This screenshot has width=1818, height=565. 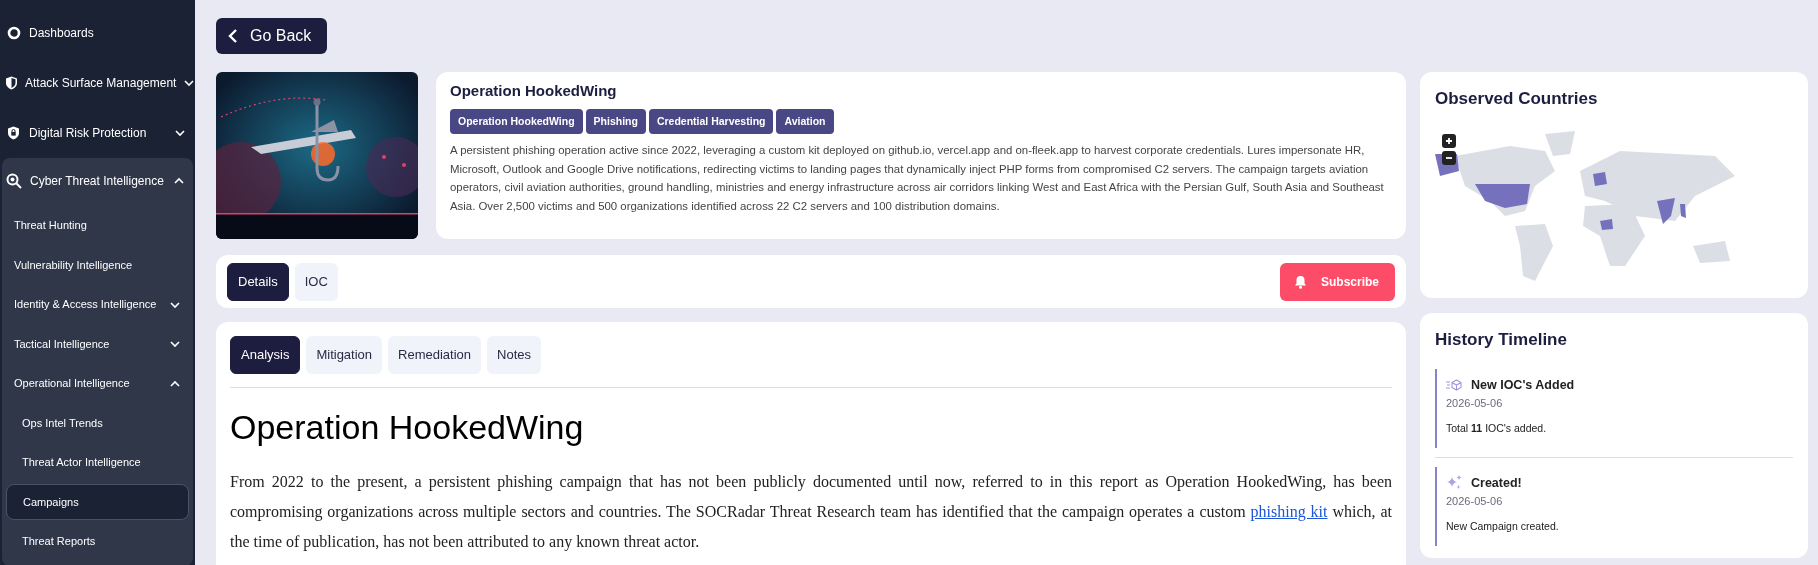 What do you see at coordinates (1517, 99) in the screenshot?
I see `card-title: Observed Countries` at bounding box center [1517, 99].